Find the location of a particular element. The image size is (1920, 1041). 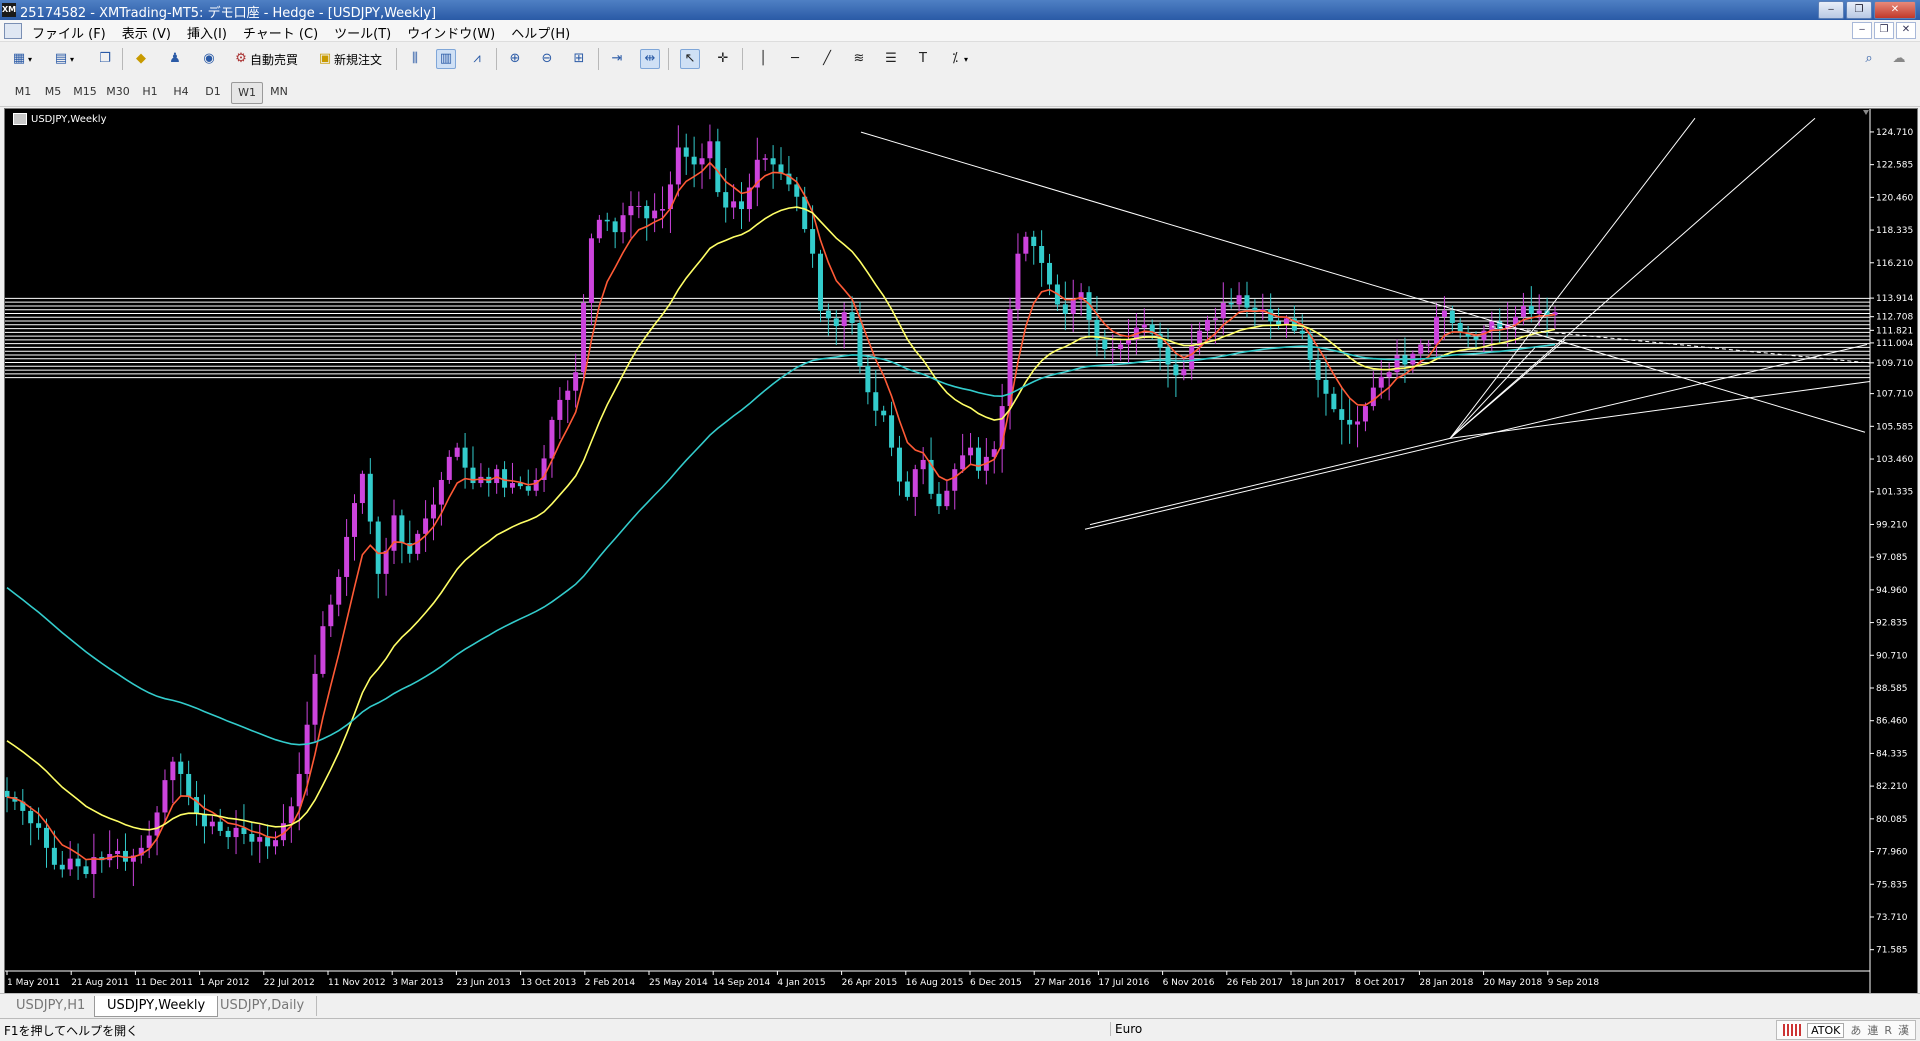

timeframe-m30: M30 is located at coordinates (118, 92).